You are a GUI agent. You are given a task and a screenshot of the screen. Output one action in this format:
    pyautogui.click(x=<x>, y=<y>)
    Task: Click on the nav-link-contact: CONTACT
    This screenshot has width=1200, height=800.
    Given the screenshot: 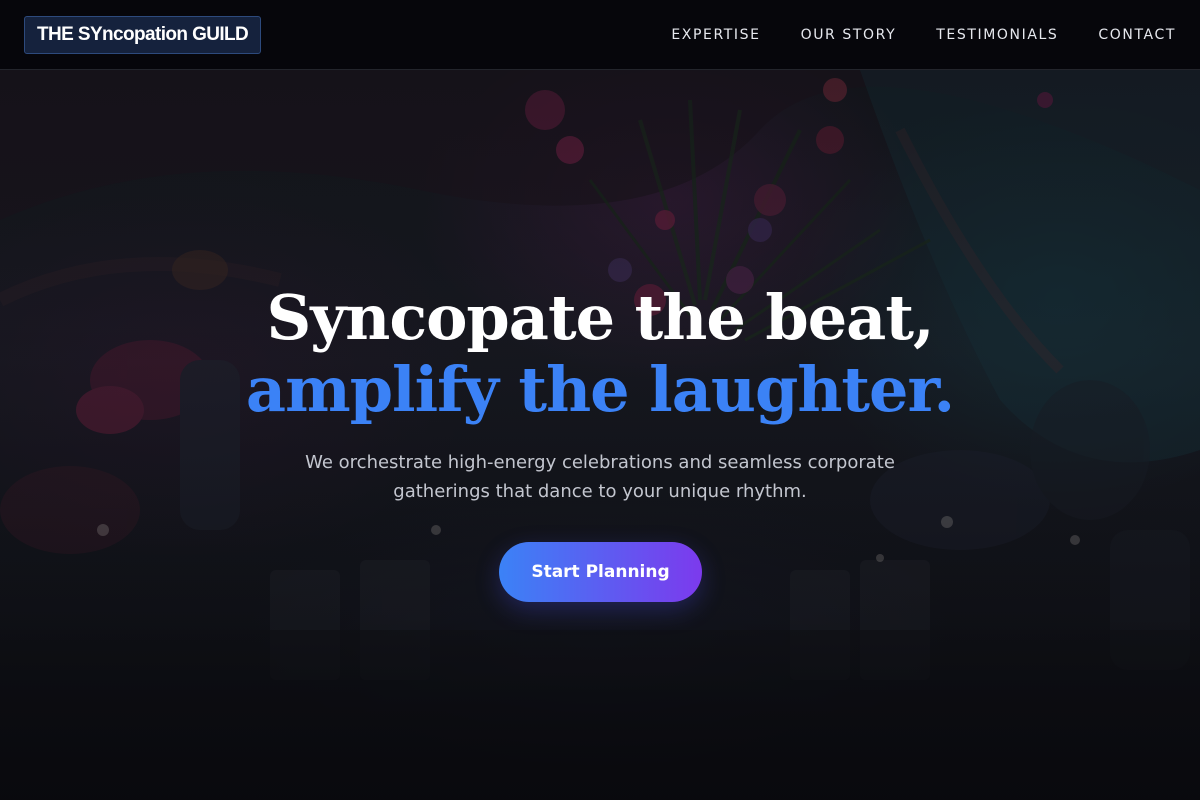 What is the action you would take?
    pyautogui.click(x=1137, y=35)
    